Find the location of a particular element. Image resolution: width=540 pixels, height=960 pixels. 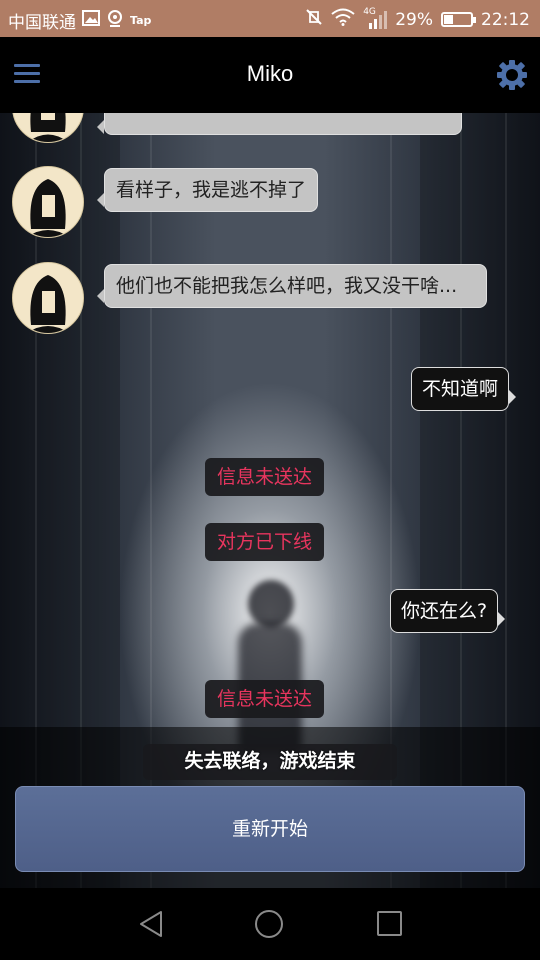

back-icon is located at coordinates (151, 926).